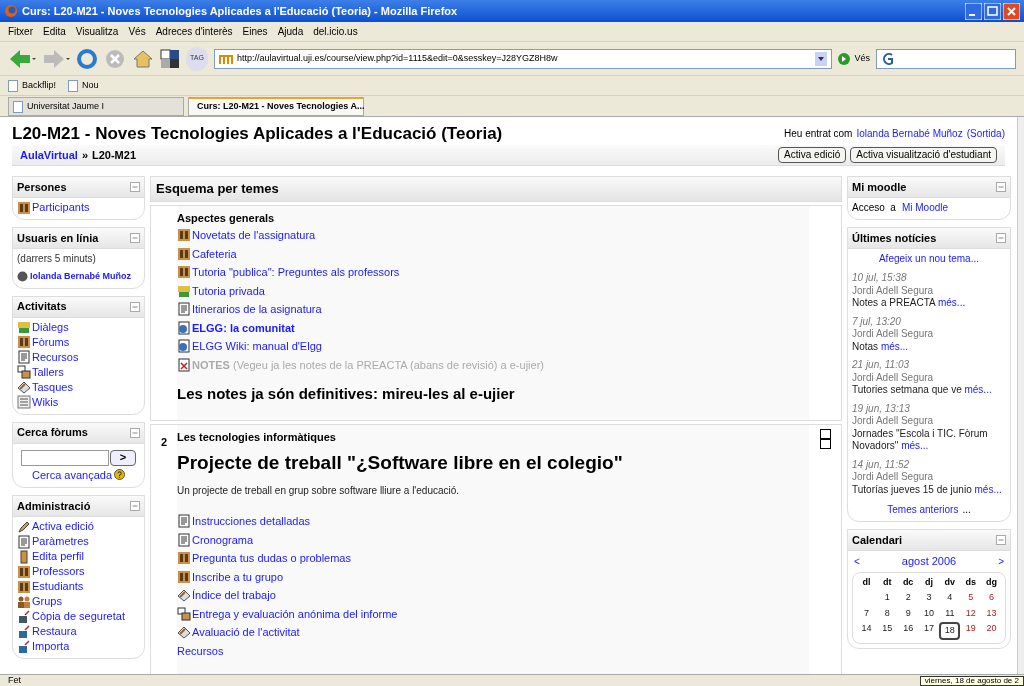  What do you see at coordinates (228, 290) in the screenshot?
I see `activity-link: Tutoria privada` at bounding box center [228, 290].